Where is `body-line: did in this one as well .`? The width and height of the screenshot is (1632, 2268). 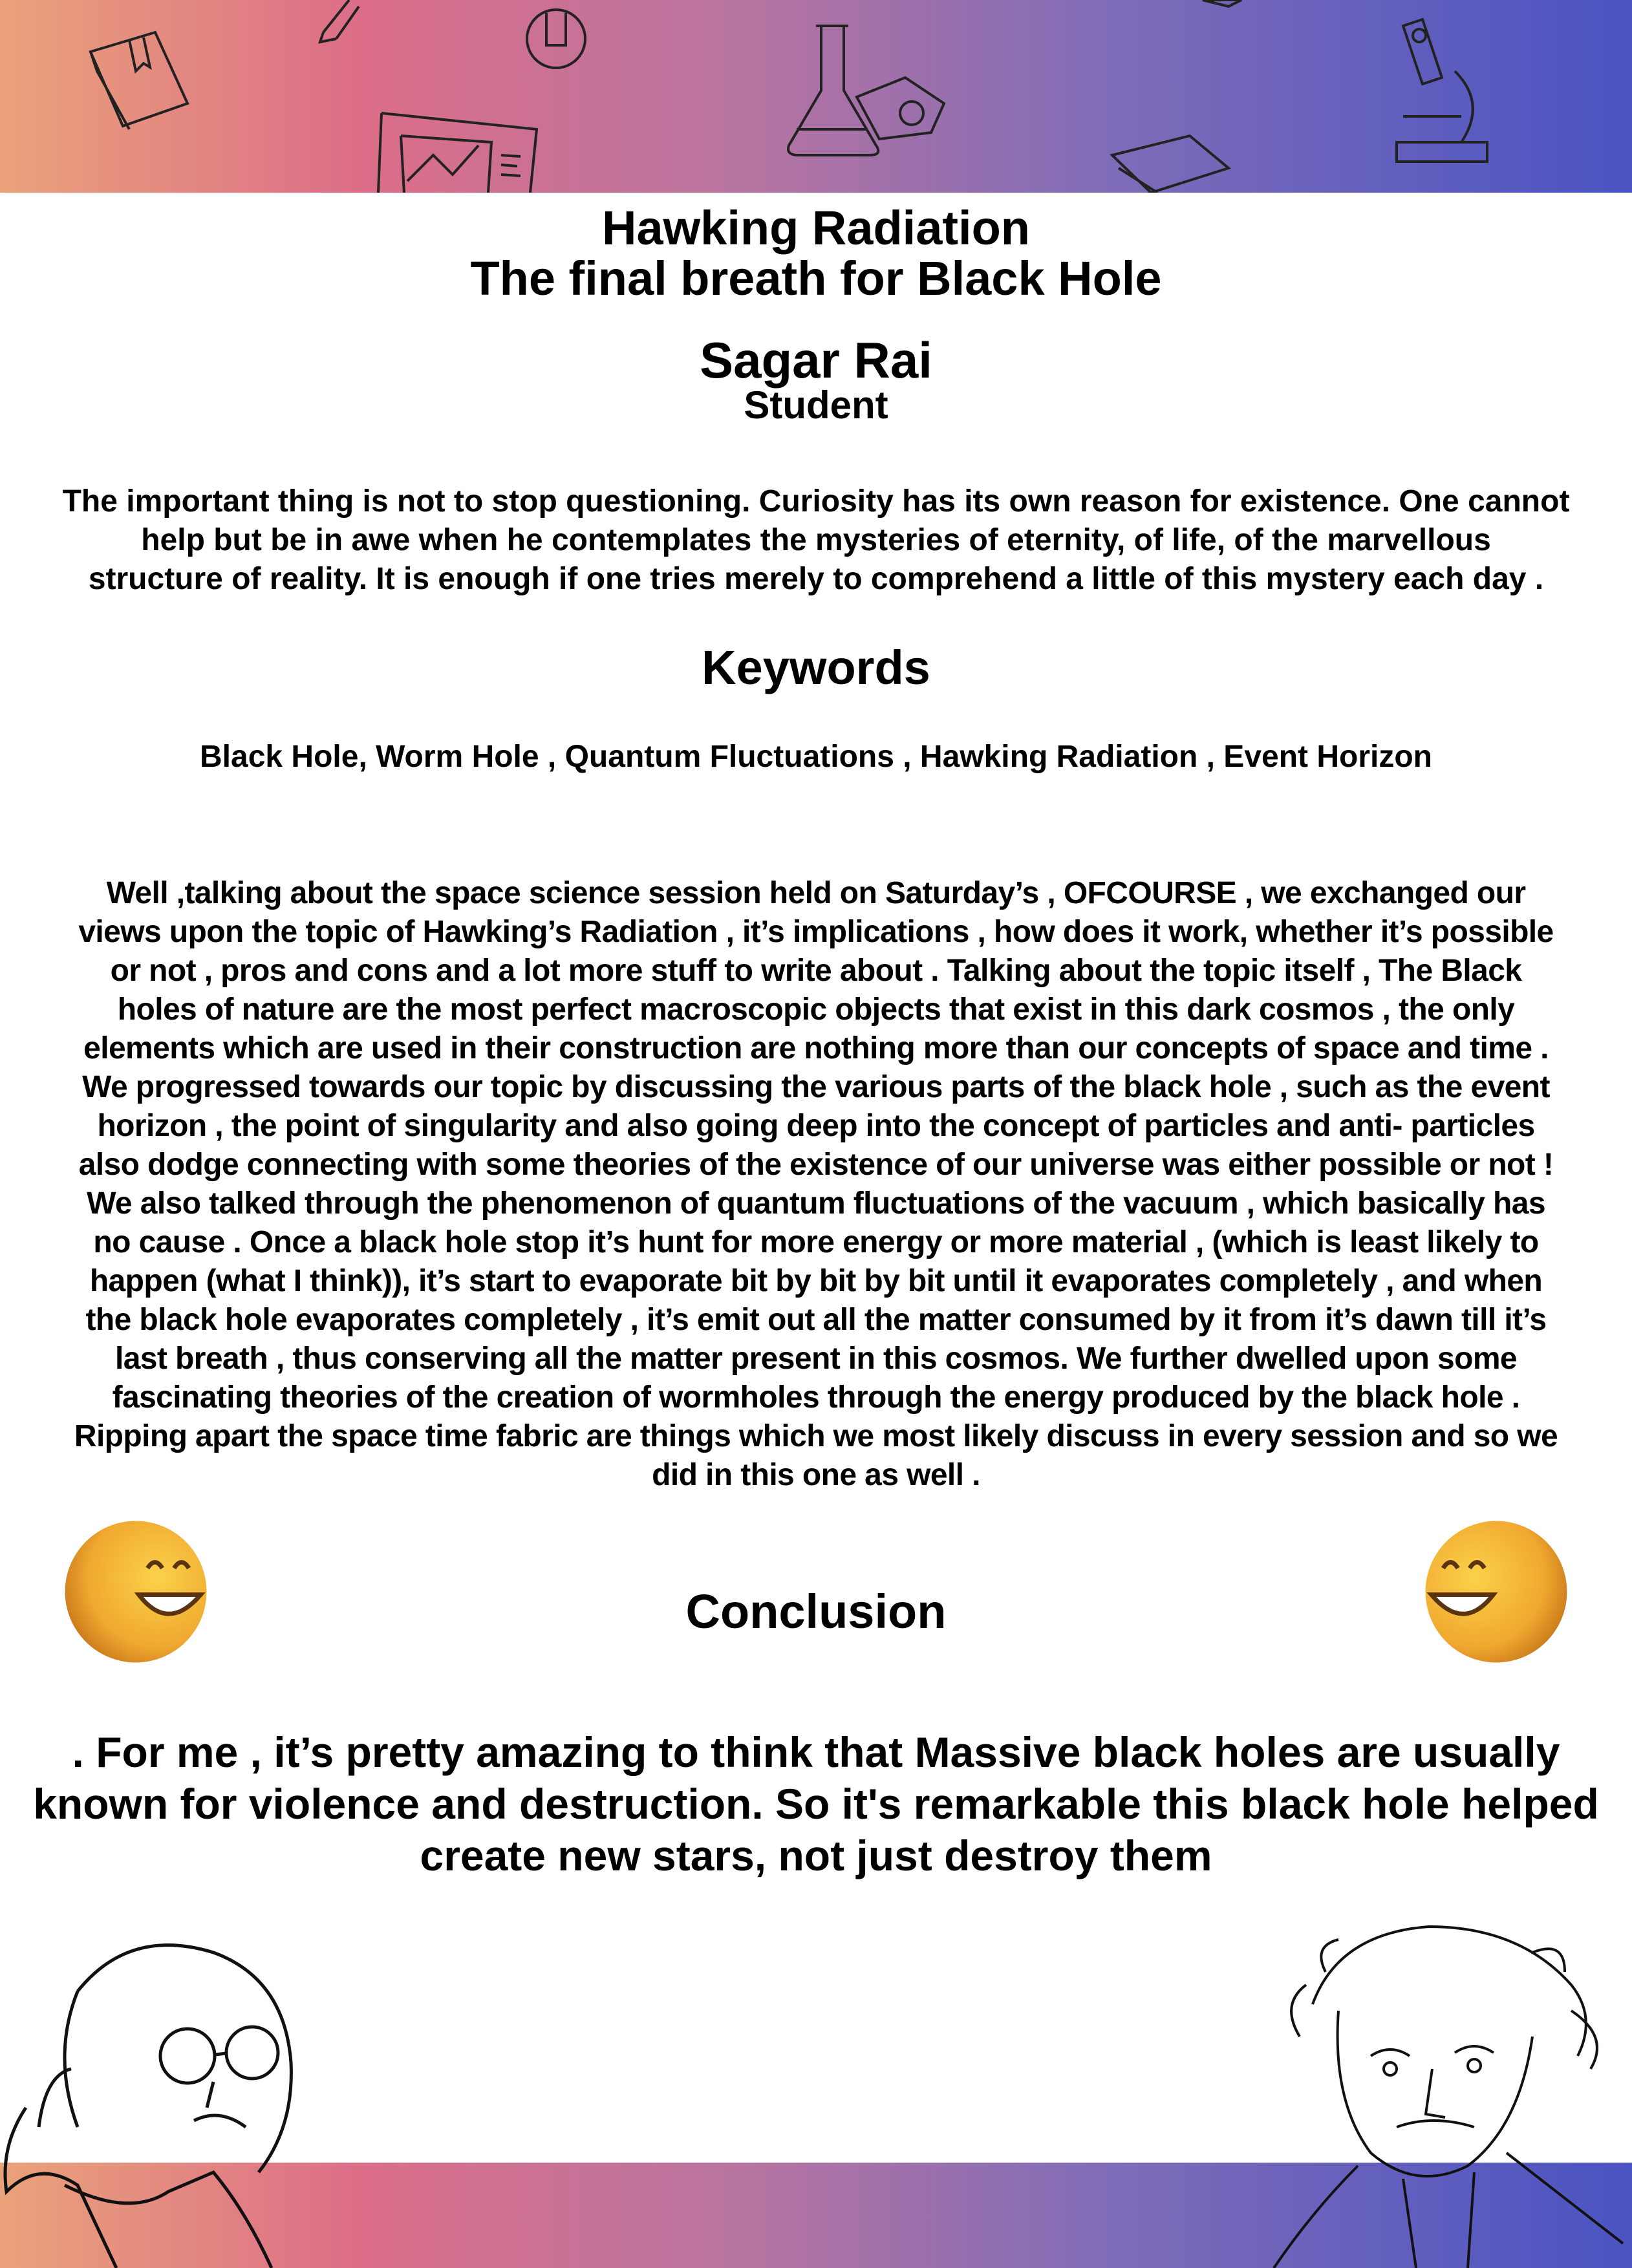
body-line: did in this one as well . is located at coordinates (816, 1475).